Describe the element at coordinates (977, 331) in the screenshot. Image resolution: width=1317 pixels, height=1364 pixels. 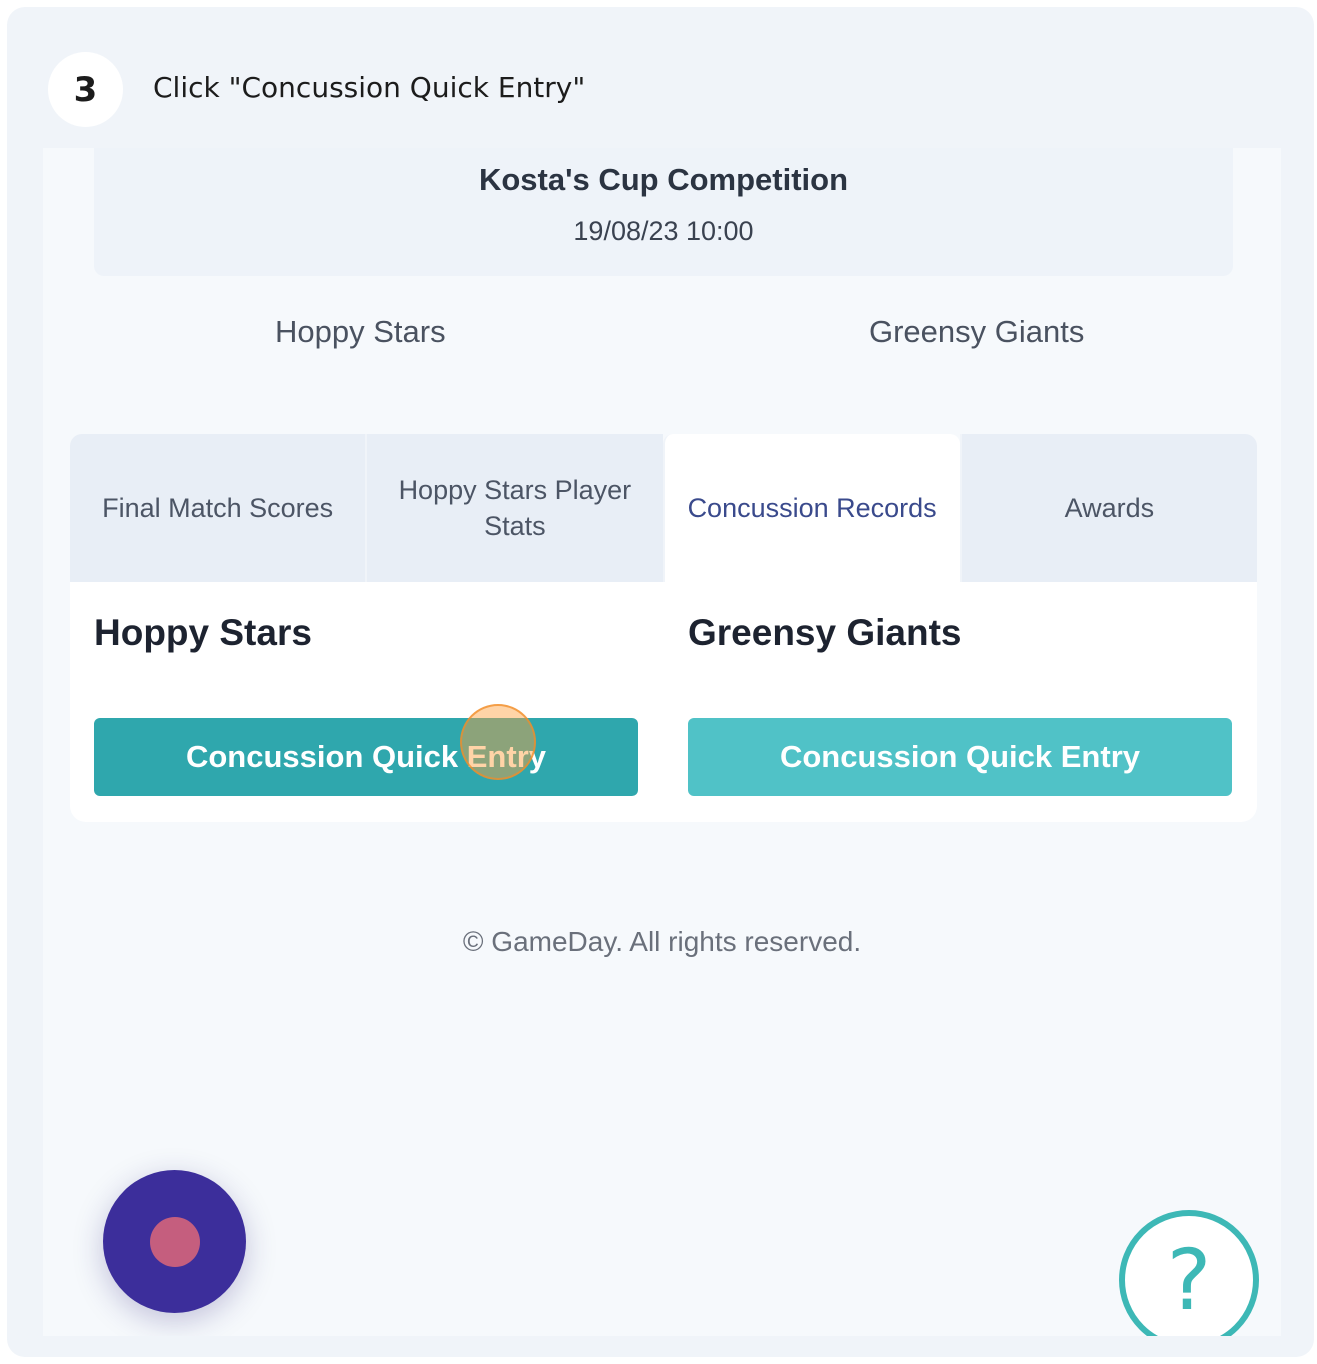
I see `away-team-name: Greensy Giants` at that location.